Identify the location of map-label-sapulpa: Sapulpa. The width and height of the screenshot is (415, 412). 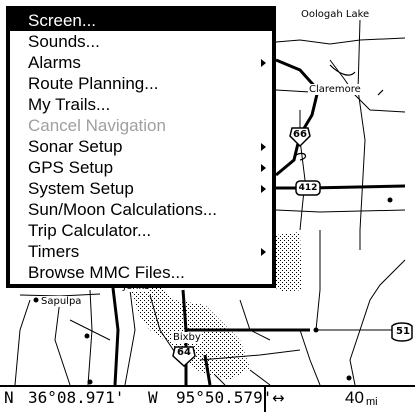
(61, 301).